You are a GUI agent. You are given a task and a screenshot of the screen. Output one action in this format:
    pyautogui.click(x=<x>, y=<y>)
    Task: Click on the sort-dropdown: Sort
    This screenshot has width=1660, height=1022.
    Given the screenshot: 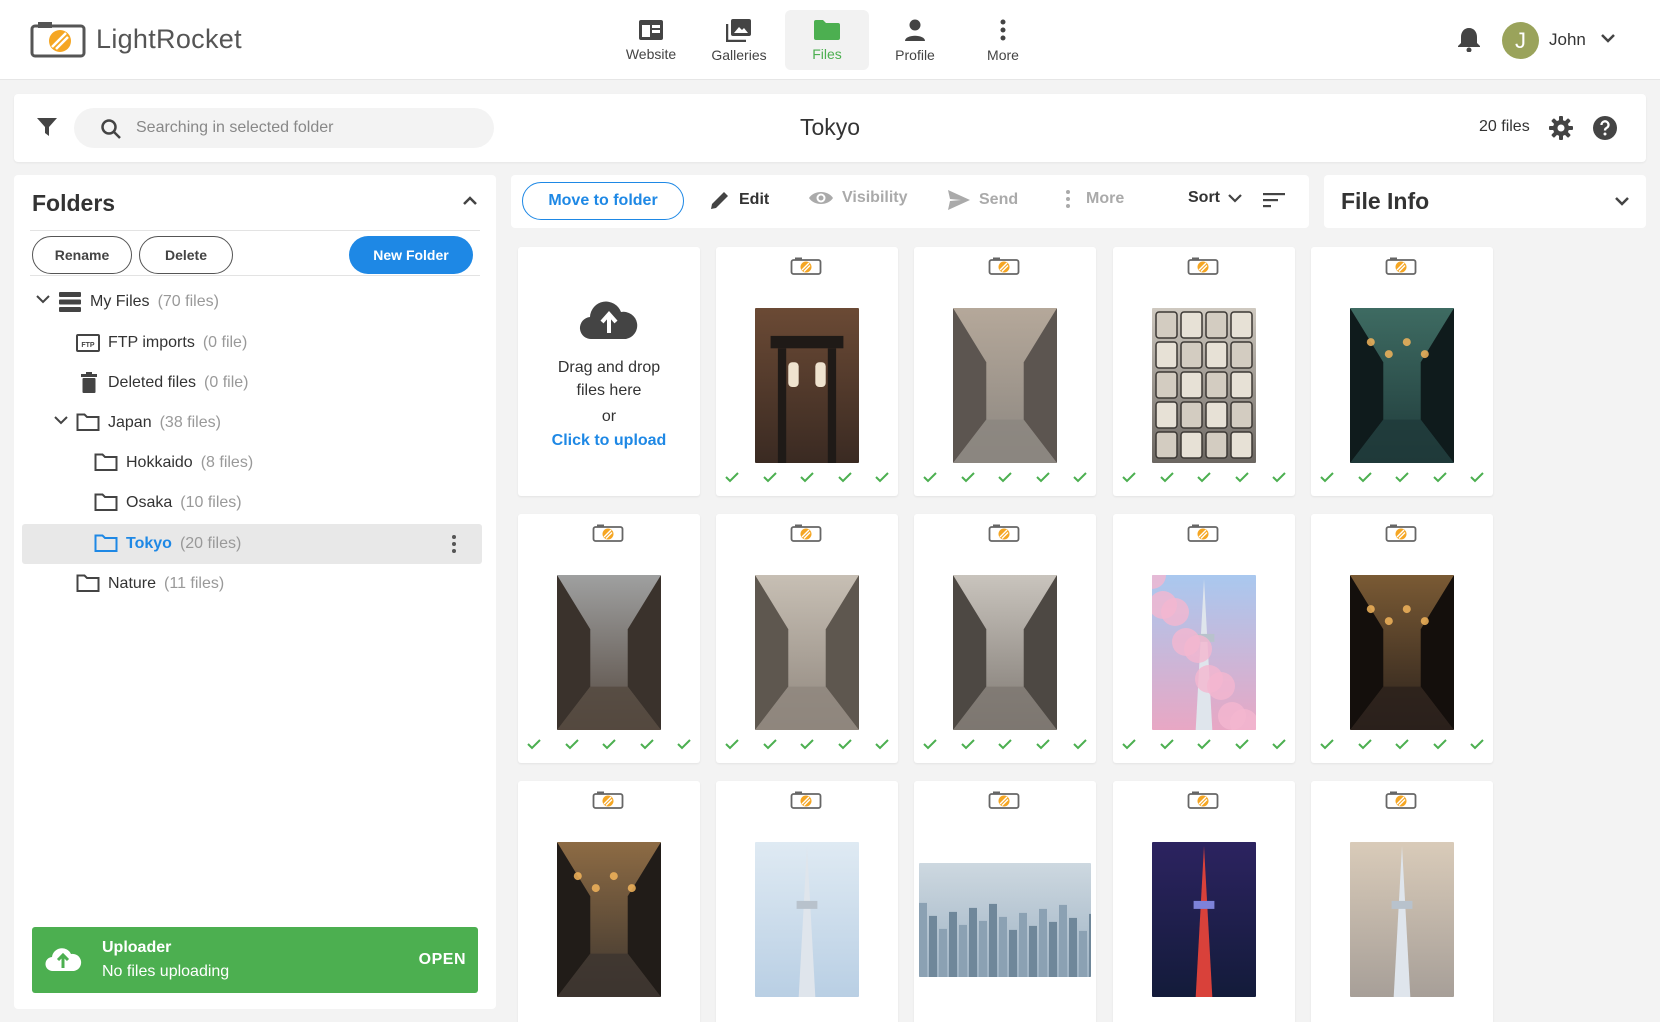 What is the action you would take?
    pyautogui.click(x=1215, y=198)
    